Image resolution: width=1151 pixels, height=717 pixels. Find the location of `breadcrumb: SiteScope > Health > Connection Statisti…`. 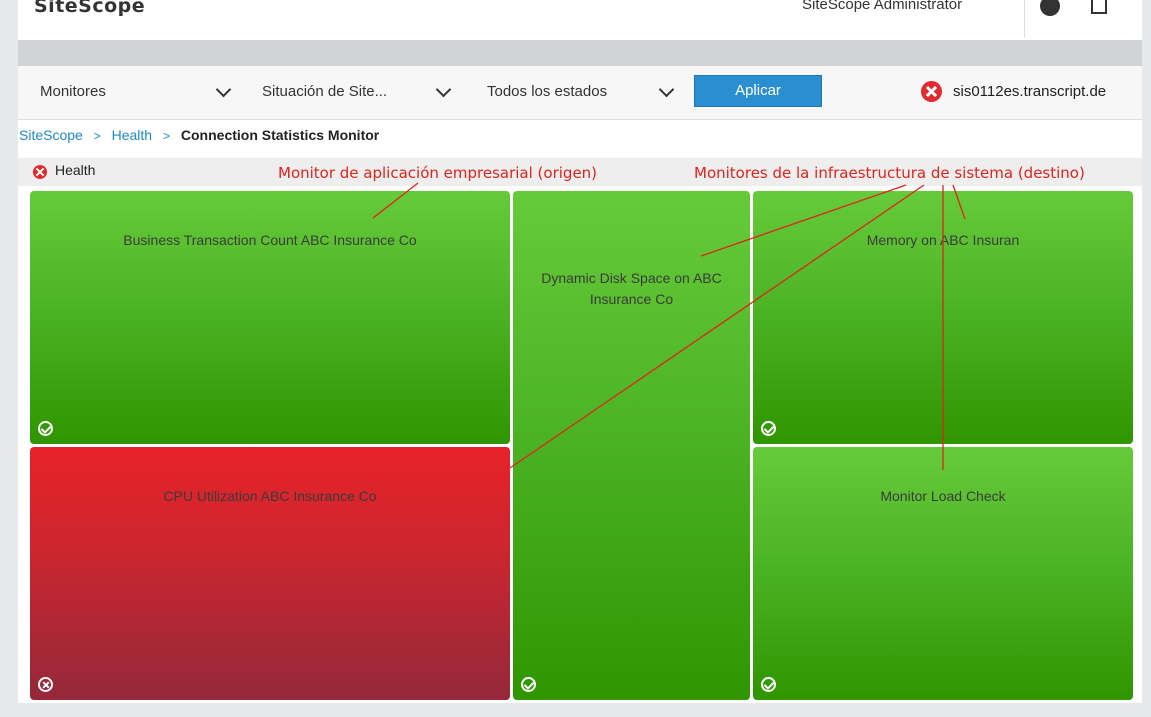

breadcrumb: SiteScope > Health > Connection Statisti… is located at coordinates (199, 135).